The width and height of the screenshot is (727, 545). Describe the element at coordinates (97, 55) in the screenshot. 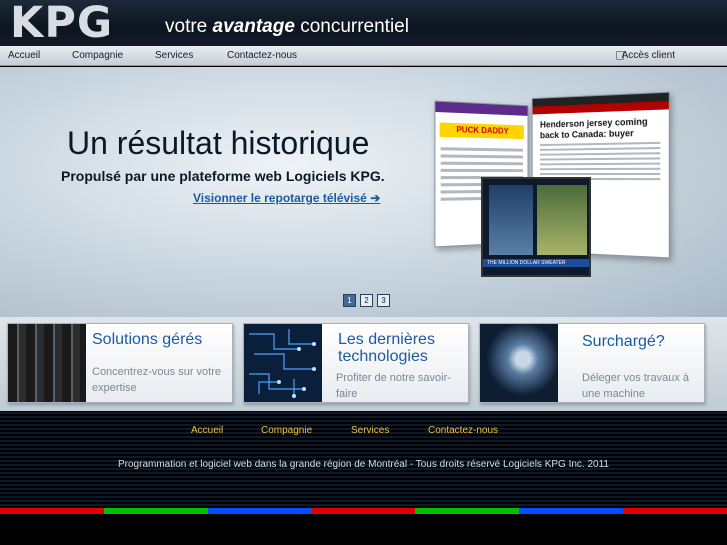

I see `nav-compagnie: Compagnie` at that location.